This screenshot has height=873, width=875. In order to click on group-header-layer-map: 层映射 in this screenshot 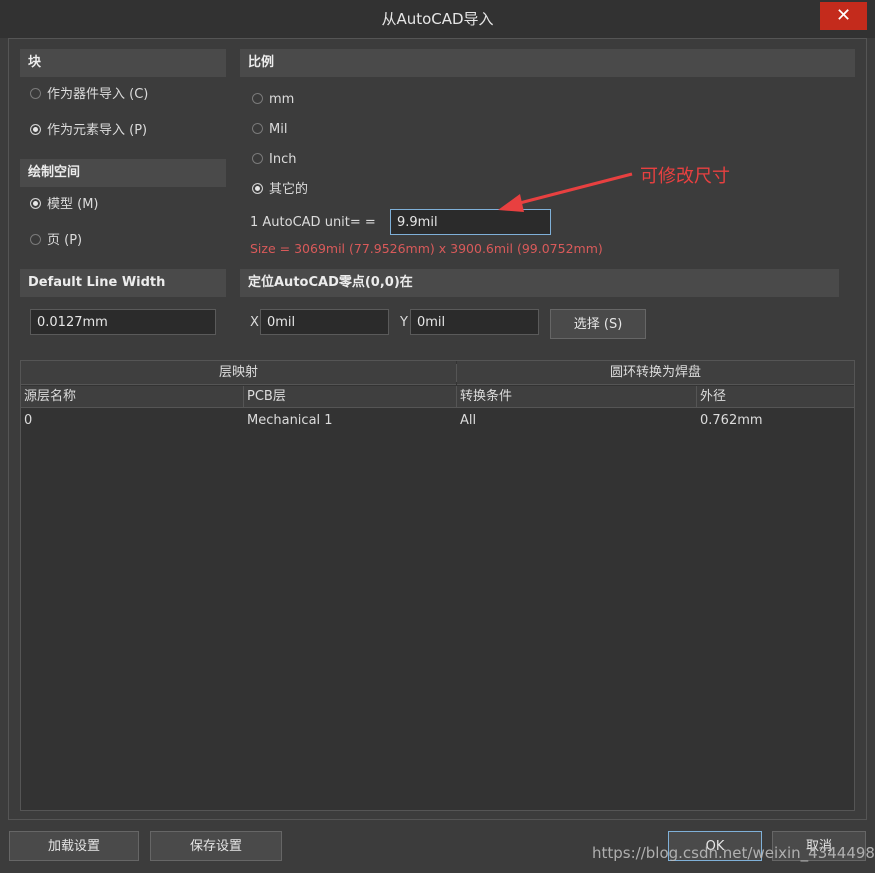, I will do `click(238, 373)`.